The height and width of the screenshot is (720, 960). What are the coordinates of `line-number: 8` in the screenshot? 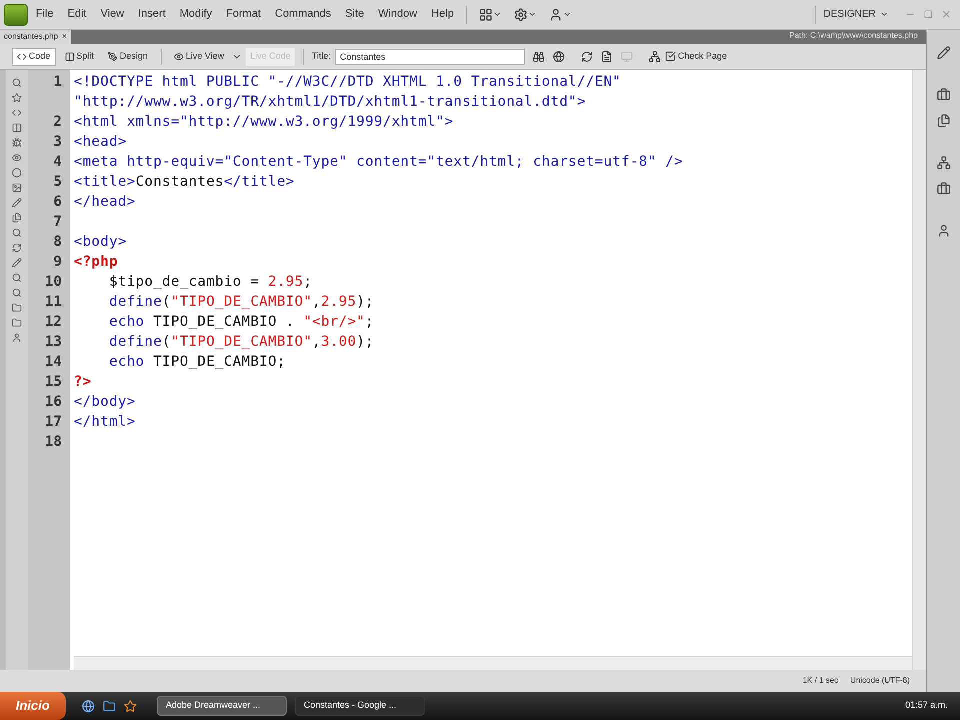 It's located at (58, 242).